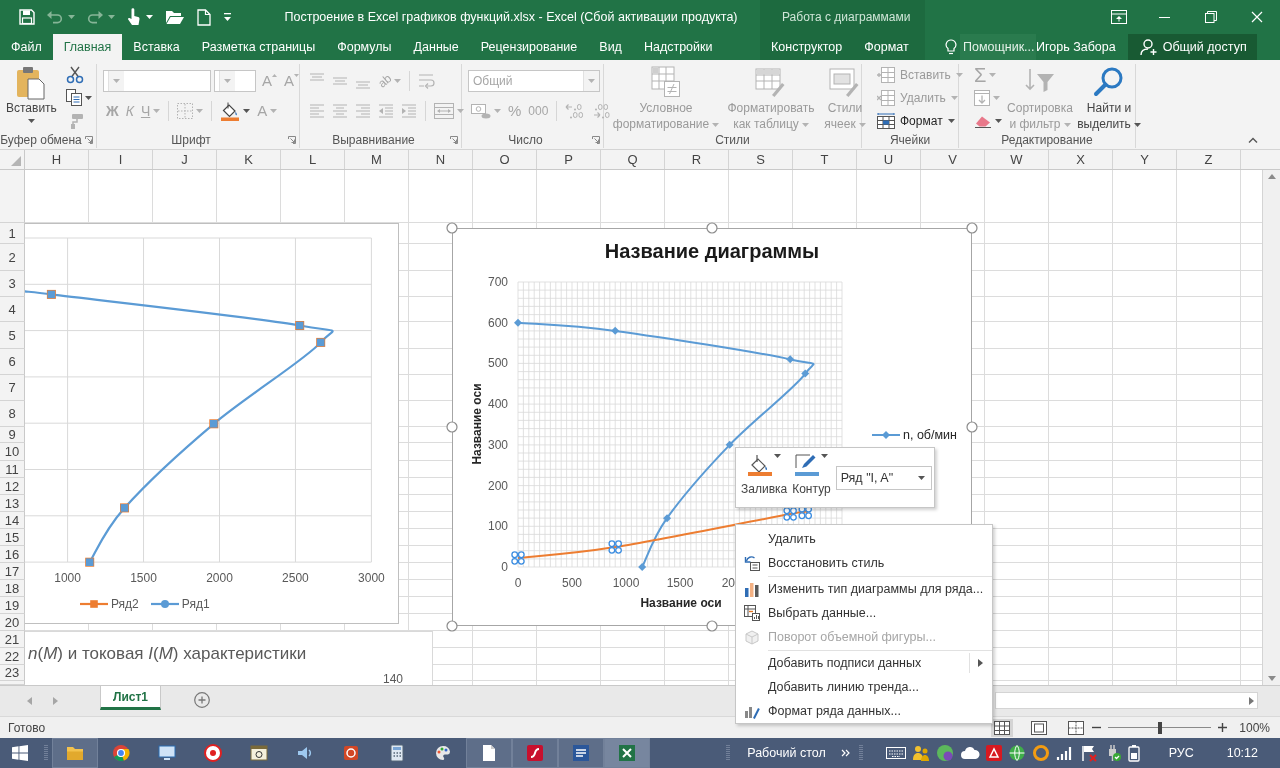  What do you see at coordinates (807, 47) in the screenshot?
I see `ribbon-tab: Конструктор` at bounding box center [807, 47].